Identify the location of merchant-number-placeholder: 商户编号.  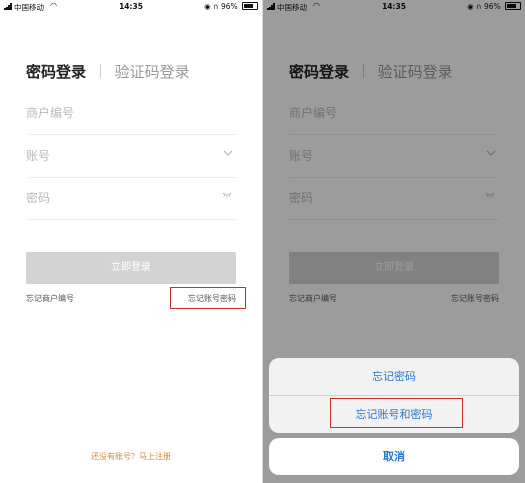
(50, 113).